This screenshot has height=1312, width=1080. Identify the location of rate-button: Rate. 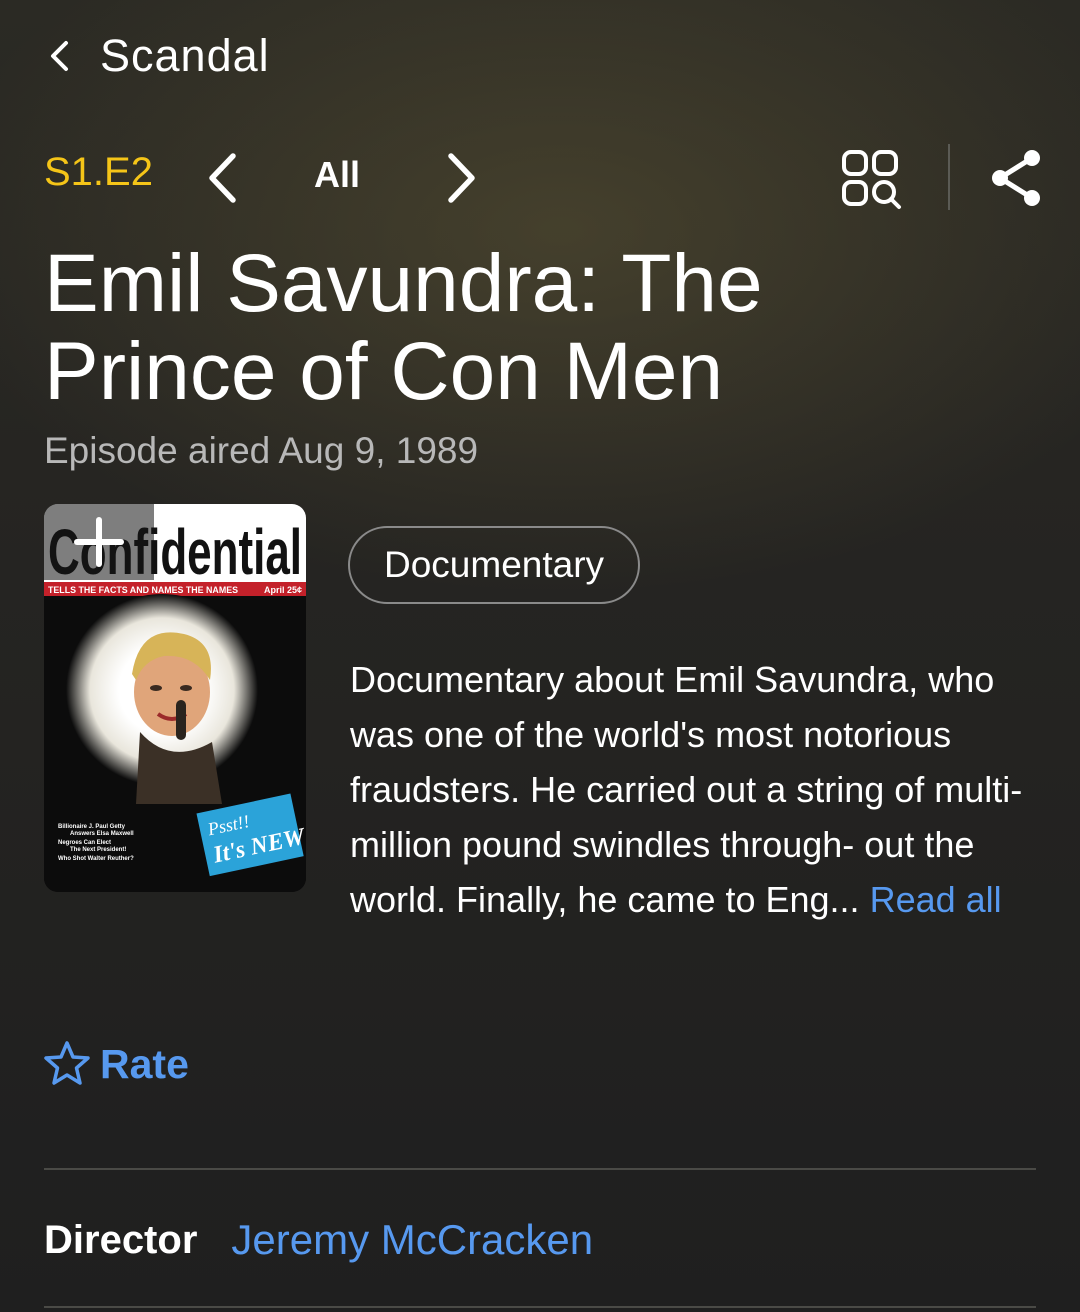
(115, 1064).